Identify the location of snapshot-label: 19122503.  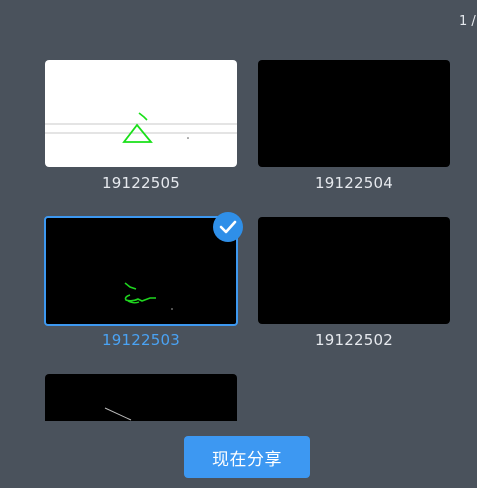
(141, 340).